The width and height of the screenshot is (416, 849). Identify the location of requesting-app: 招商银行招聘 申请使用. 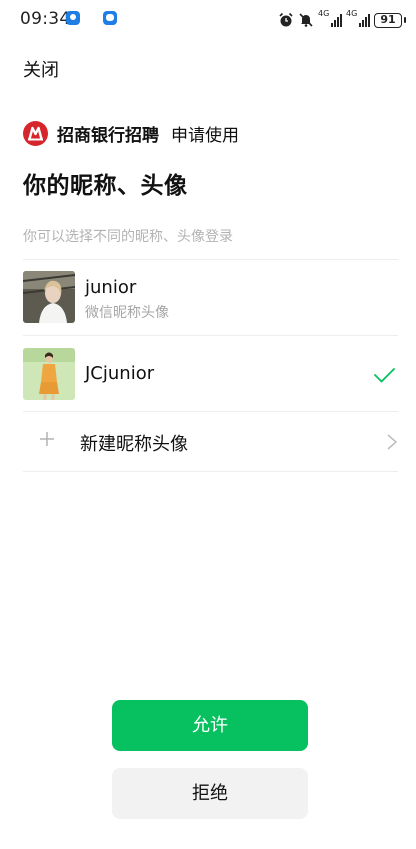
(131, 133).